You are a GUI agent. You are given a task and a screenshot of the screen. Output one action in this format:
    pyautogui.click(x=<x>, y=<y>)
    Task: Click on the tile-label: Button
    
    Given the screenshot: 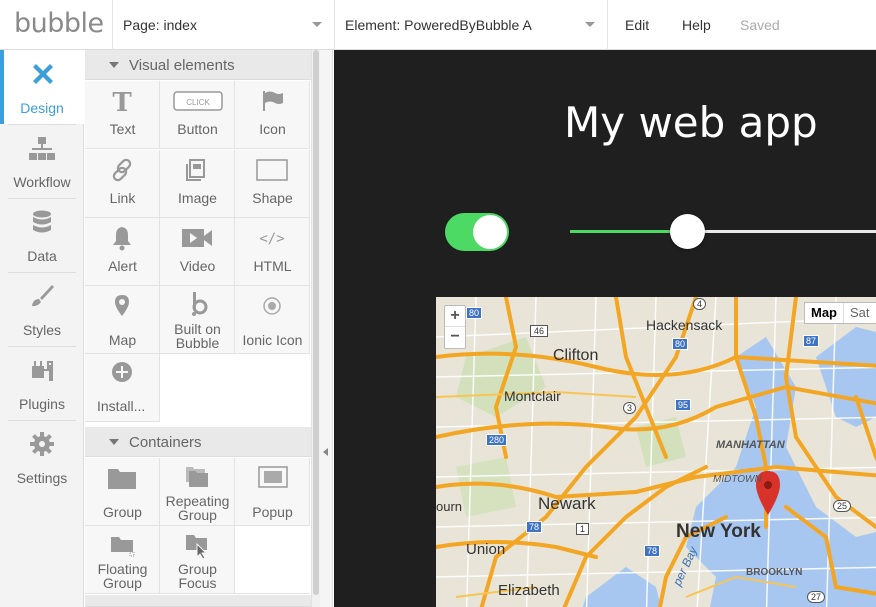 What is the action you would take?
    pyautogui.click(x=197, y=129)
    